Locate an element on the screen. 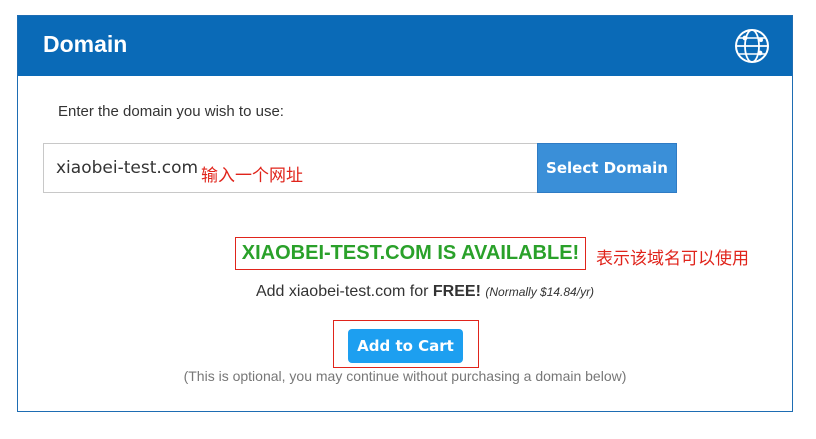 The width and height of the screenshot is (816, 439). select-domain-button: Select Domain is located at coordinates (607, 168).